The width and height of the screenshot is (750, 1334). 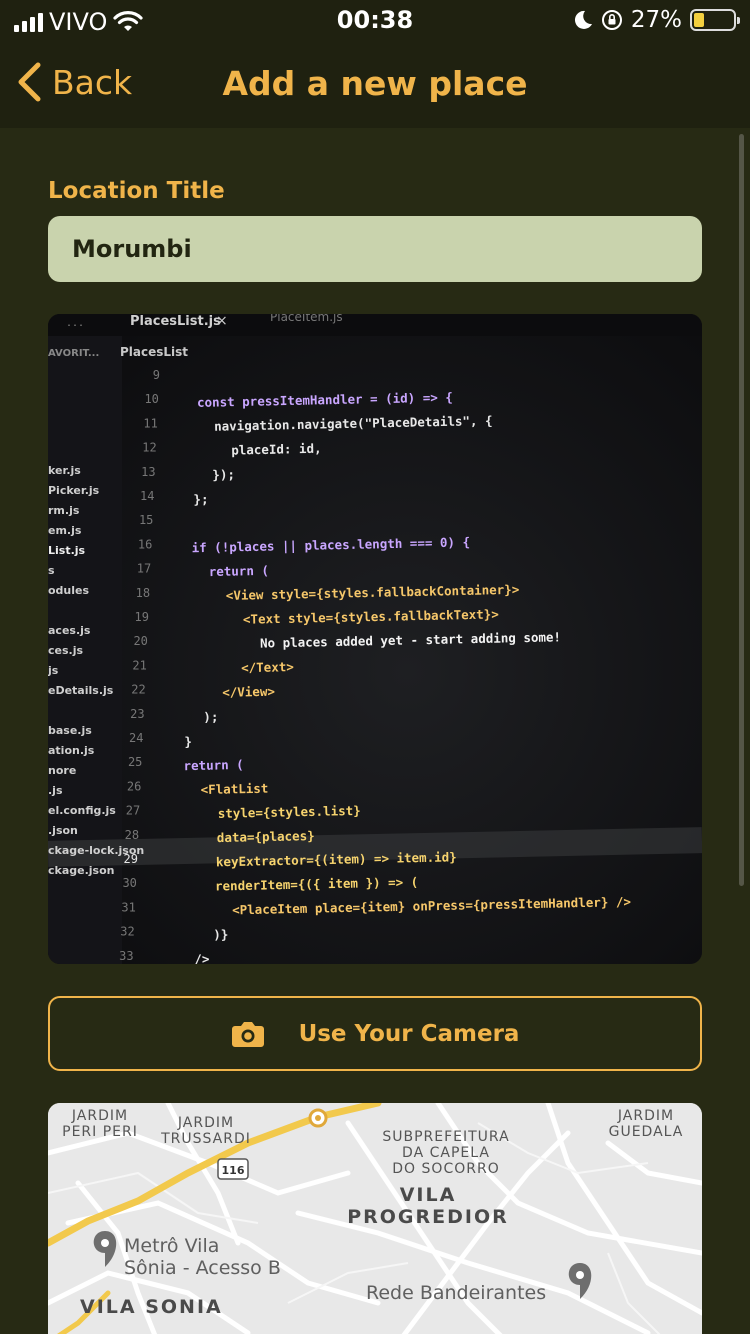 I want to click on rotation-lock-icon, so click(x=611, y=20).